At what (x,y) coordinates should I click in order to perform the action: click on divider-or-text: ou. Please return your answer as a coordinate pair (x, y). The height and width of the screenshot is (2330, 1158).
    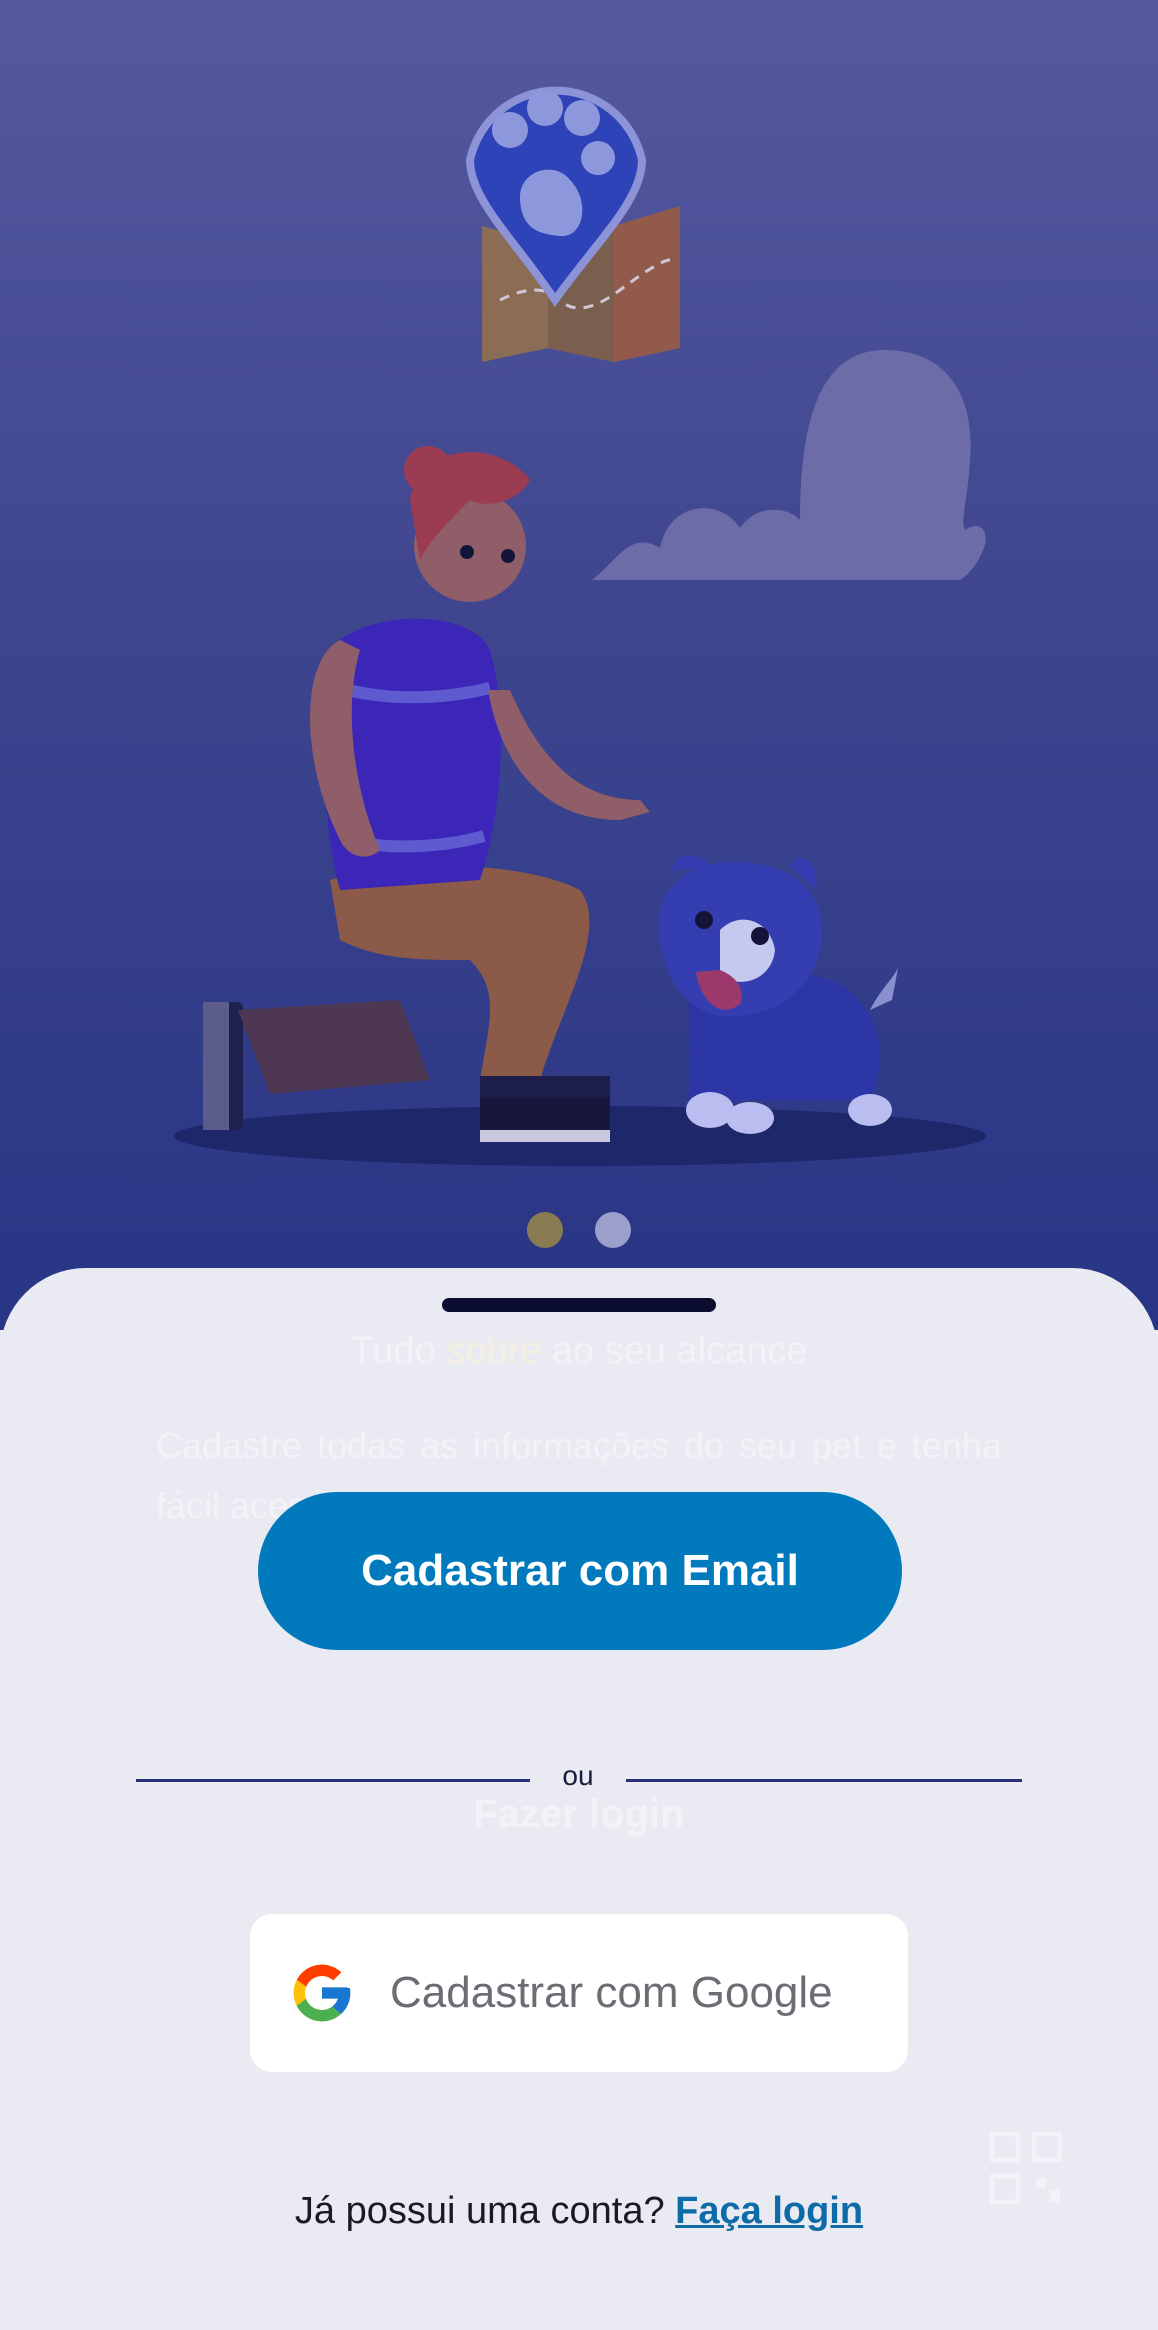
    Looking at the image, I should click on (578, 1775).